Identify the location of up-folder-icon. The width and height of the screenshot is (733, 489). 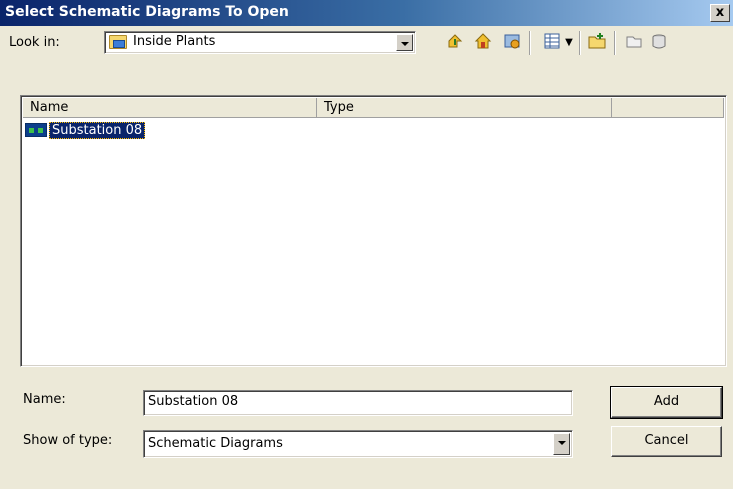
(455, 43).